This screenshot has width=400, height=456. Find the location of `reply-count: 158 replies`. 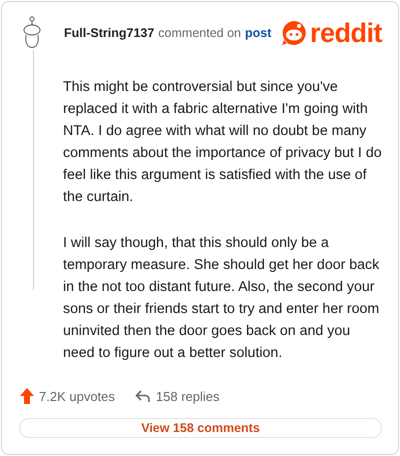

reply-count: 158 replies is located at coordinates (188, 396).